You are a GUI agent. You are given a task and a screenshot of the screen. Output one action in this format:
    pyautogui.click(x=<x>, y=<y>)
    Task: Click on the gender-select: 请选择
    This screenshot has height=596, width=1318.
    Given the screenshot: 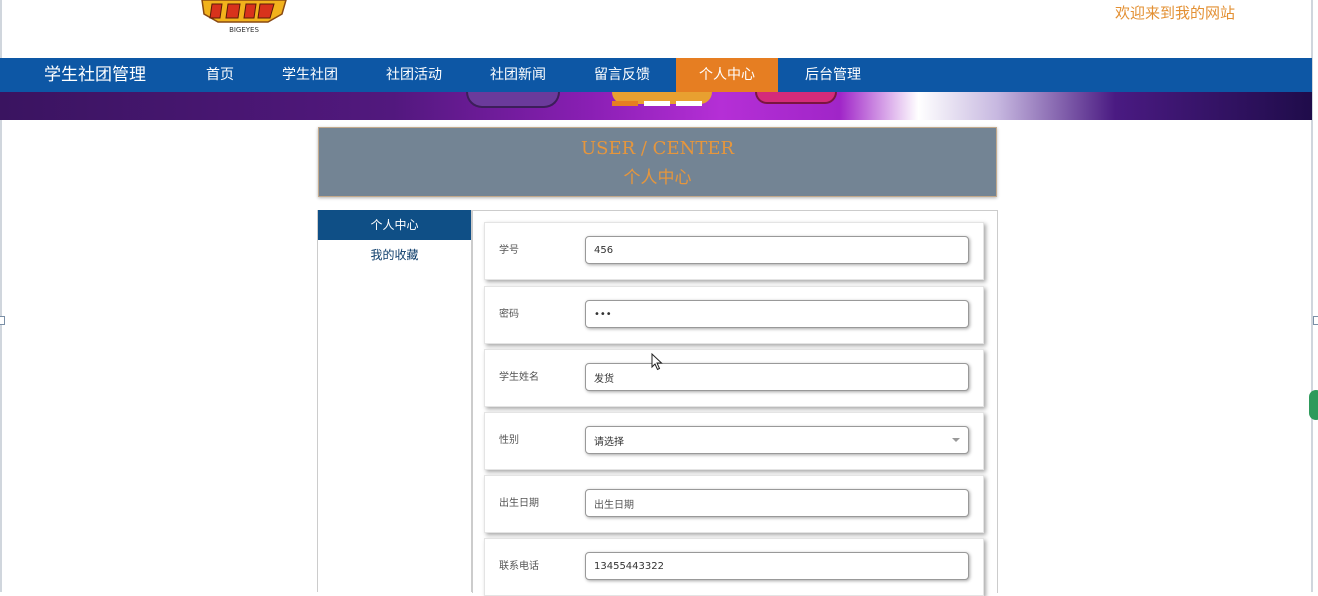 What is the action you would take?
    pyautogui.click(x=777, y=440)
    